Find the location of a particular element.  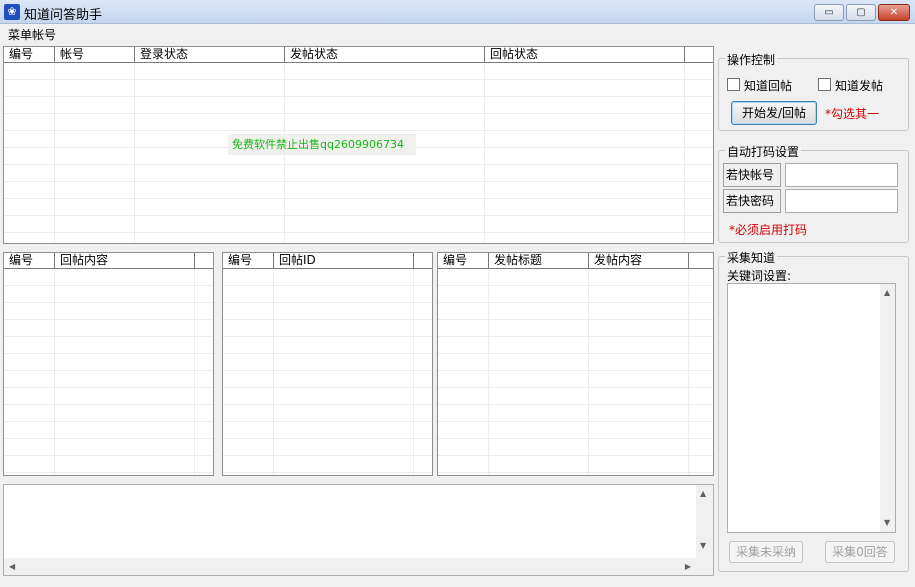

captcha-required-hint: *必须启用打码 is located at coordinates (768, 230).